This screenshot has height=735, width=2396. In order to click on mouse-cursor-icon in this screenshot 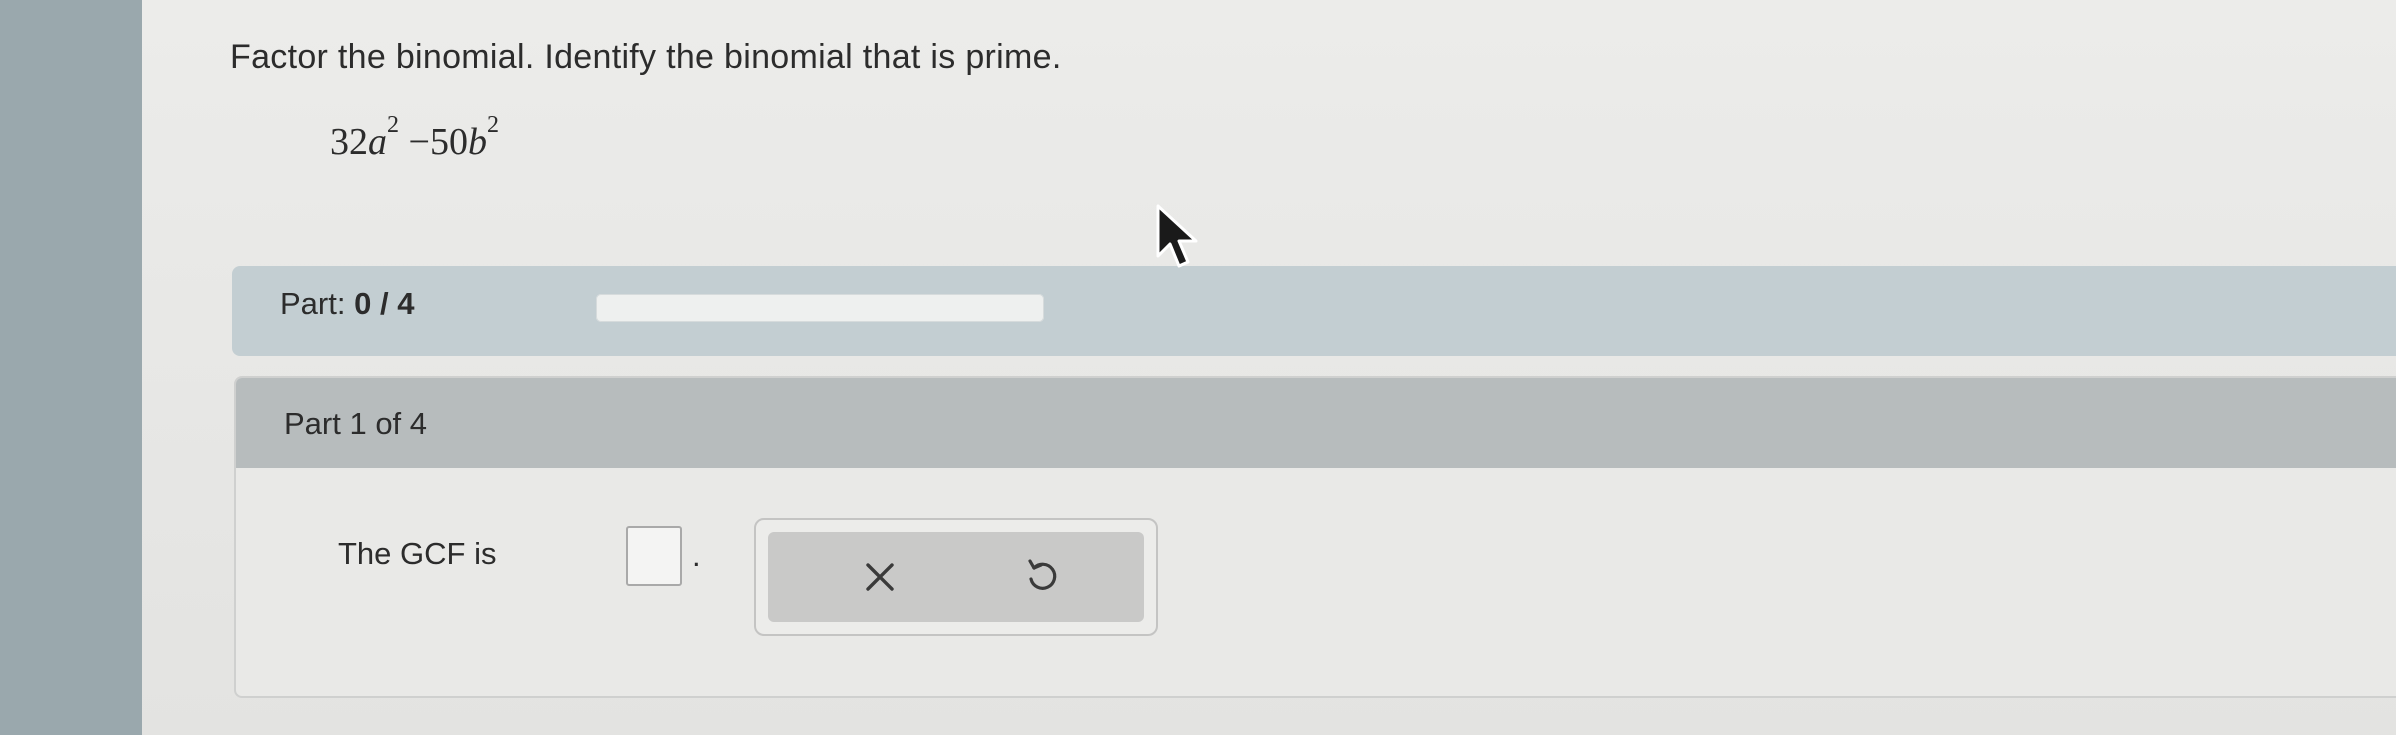, I will do `click(1177, 236)`.